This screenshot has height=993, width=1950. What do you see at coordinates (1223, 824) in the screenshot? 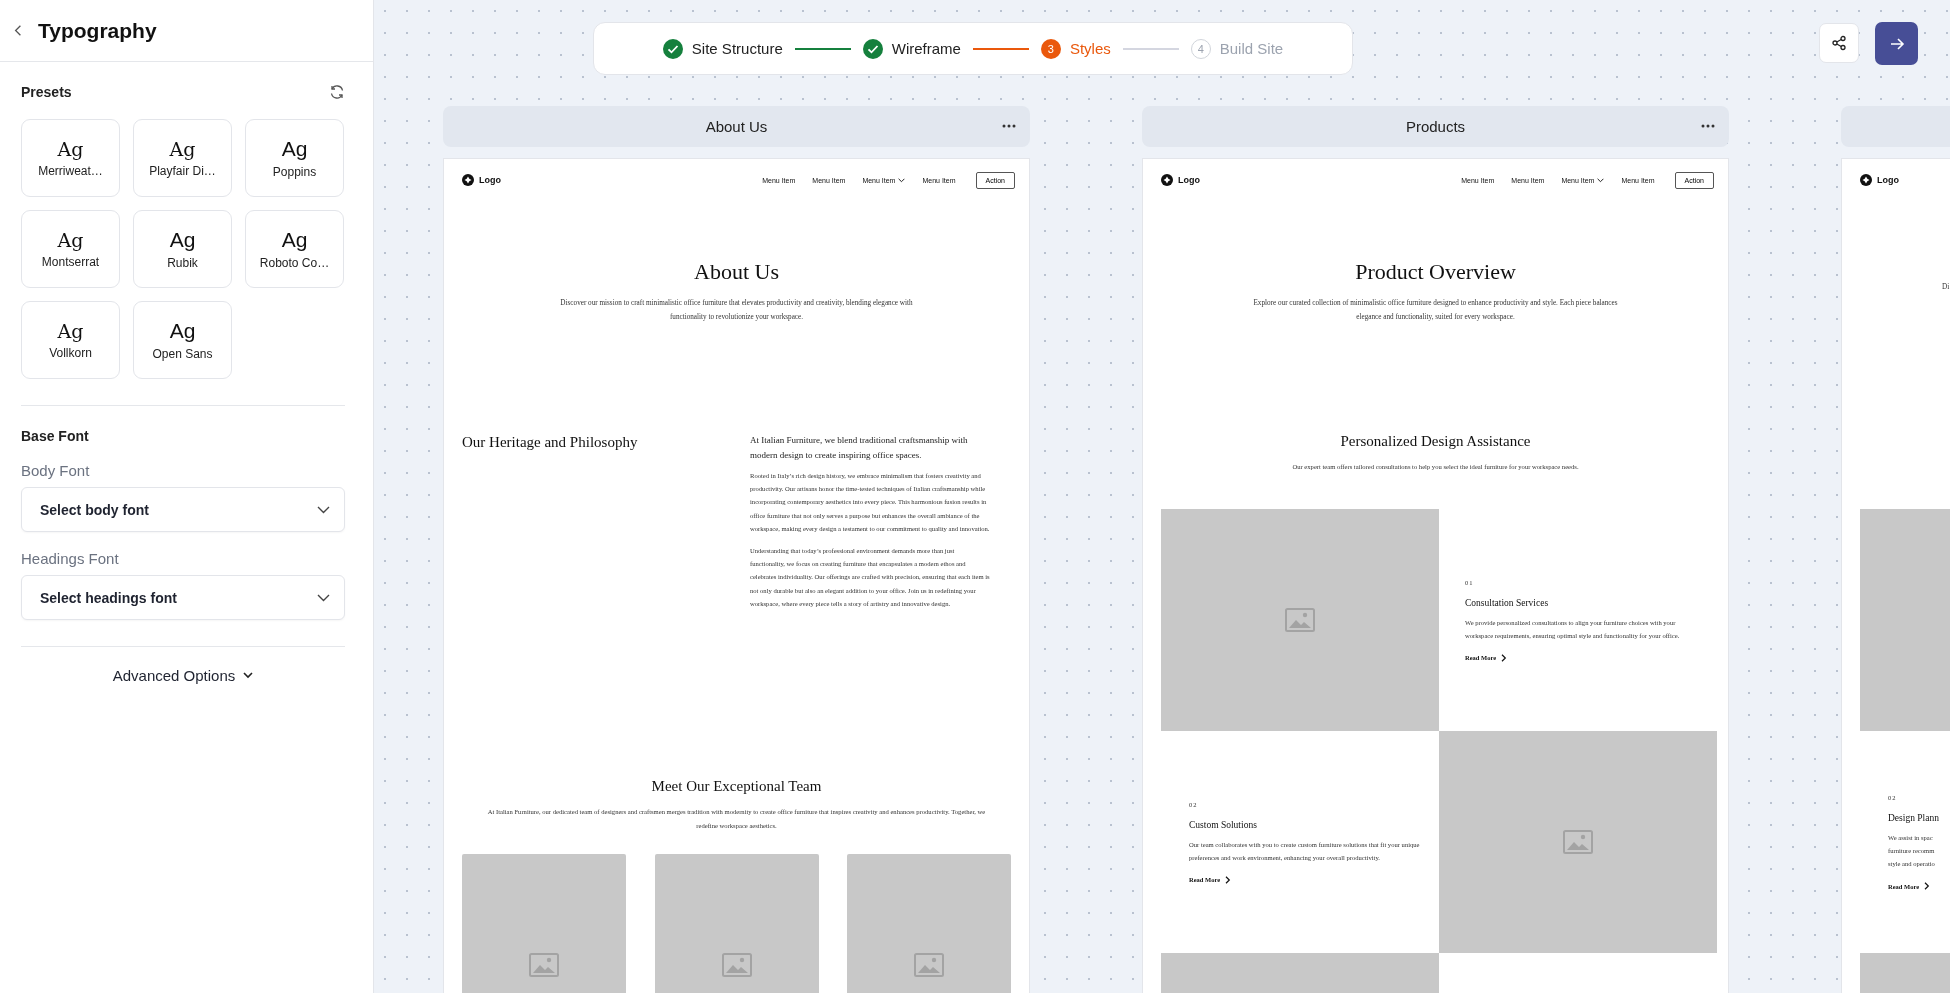
I see `feature-title: Custom Solutions` at bounding box center [1223, 824].